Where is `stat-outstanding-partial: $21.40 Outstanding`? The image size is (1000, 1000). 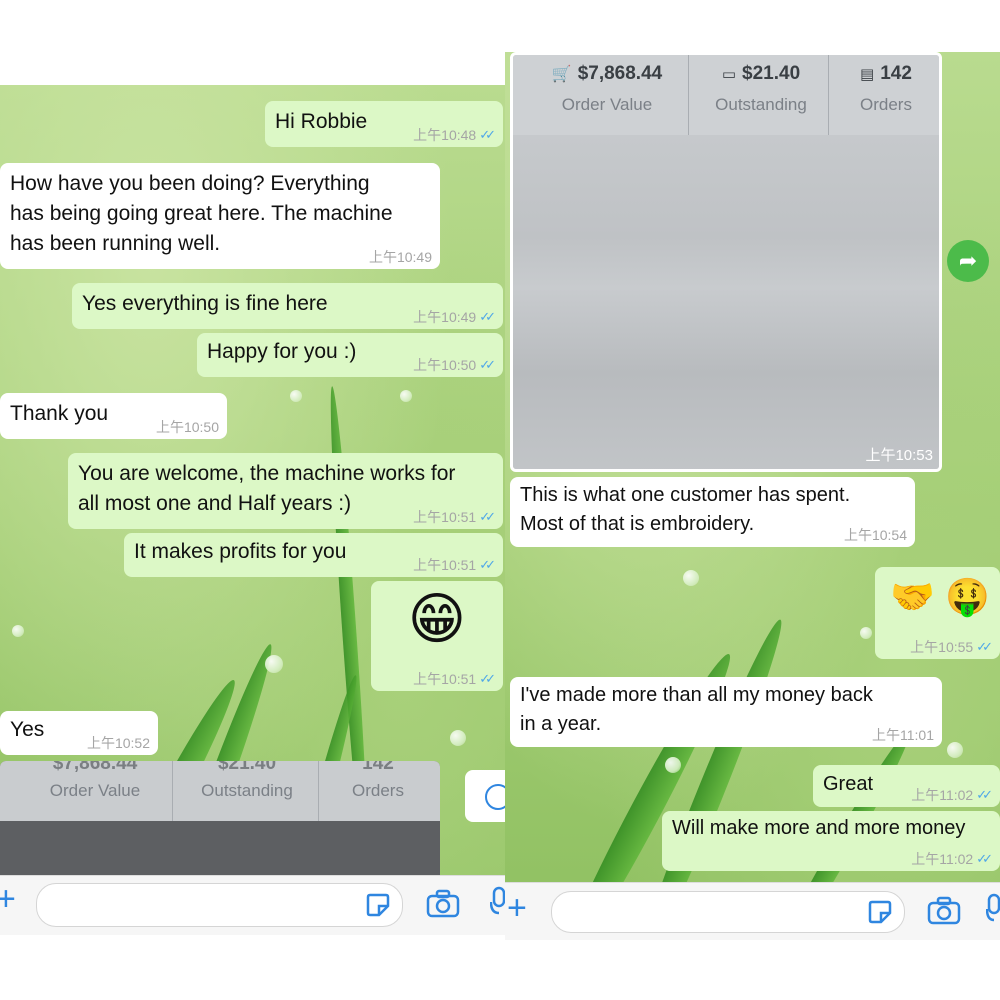
stat-outstanding-partial: $21.40 Outstanding is located at coordinates (247, 781).